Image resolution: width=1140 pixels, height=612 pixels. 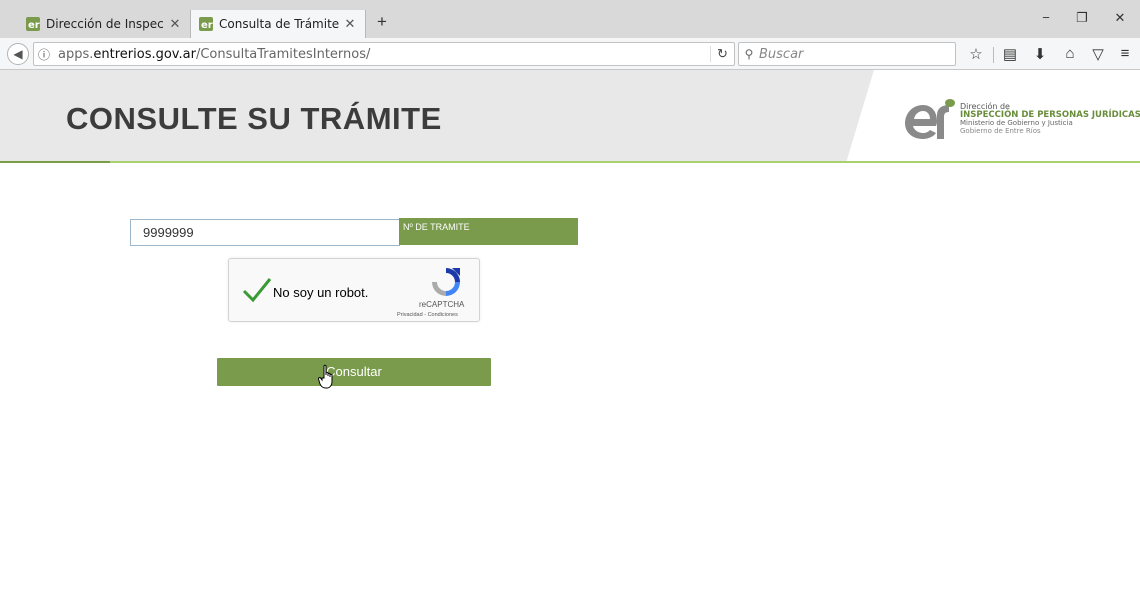 I want to click on search-icon: ⚲, so click(x=749, y=54).